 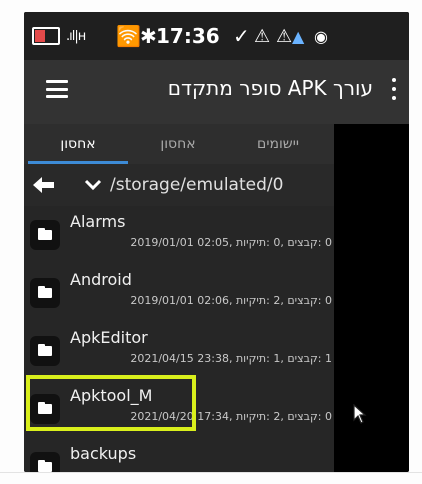 What do you see at coordinates (179, 455) in the screenshot?
I see `list-item-backups: backups` at bounding box center [179, 455].